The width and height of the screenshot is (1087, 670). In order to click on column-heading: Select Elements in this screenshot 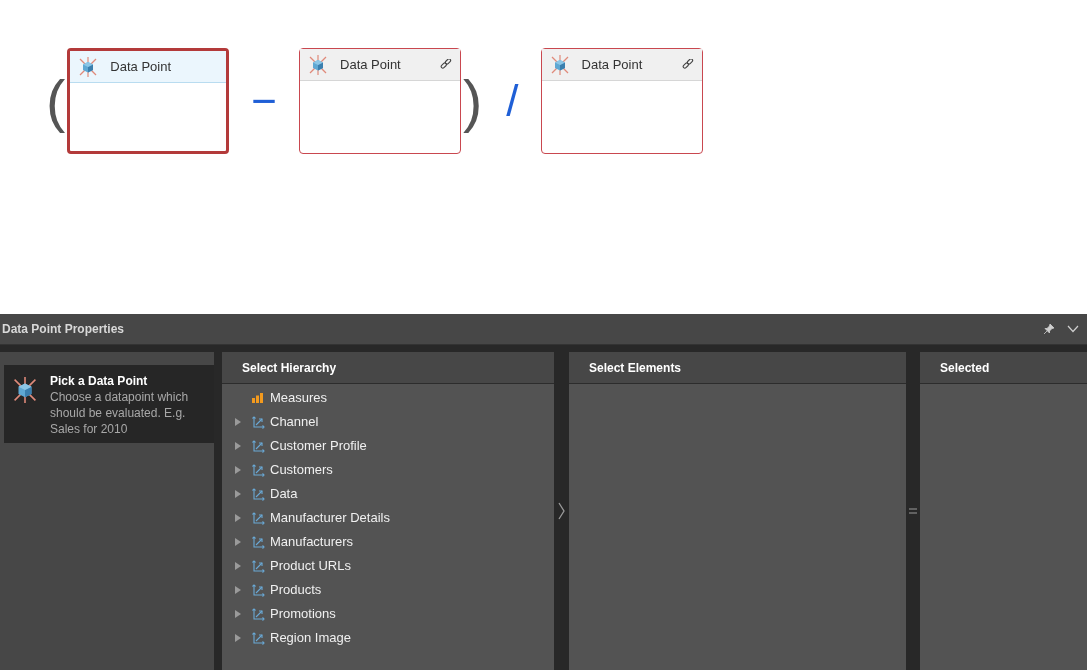, I will do `click(635, 368)`.